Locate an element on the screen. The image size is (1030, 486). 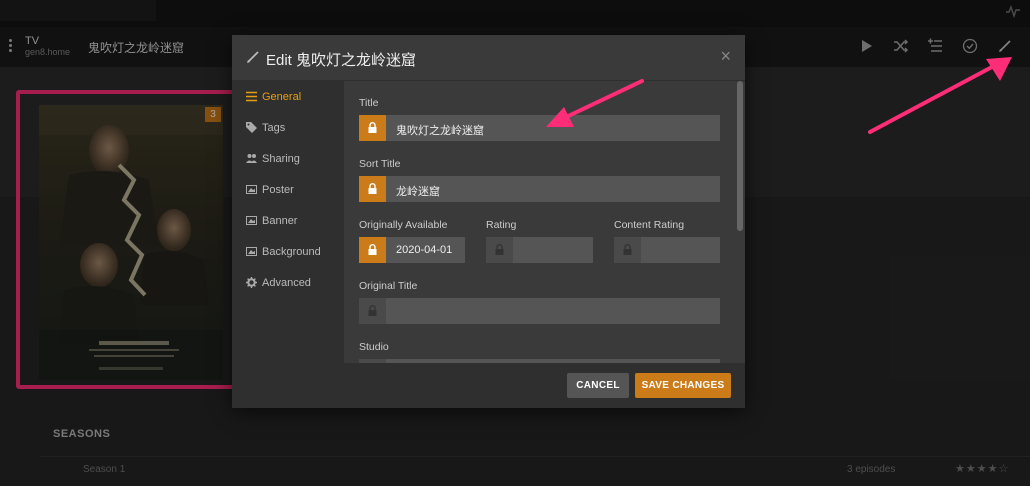
nav-label: General is located at coordinates (282, 97).